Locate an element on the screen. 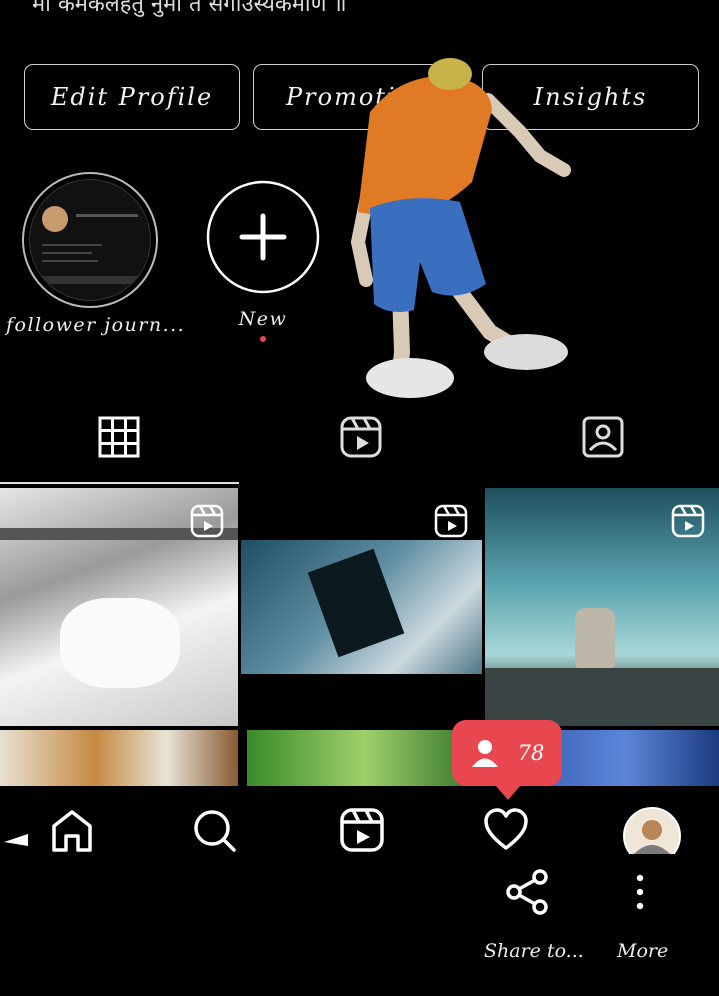 Image resolution: width=719 pixels, height=996 pixels. reels-tab-icon is located at coordinates (361, 437).